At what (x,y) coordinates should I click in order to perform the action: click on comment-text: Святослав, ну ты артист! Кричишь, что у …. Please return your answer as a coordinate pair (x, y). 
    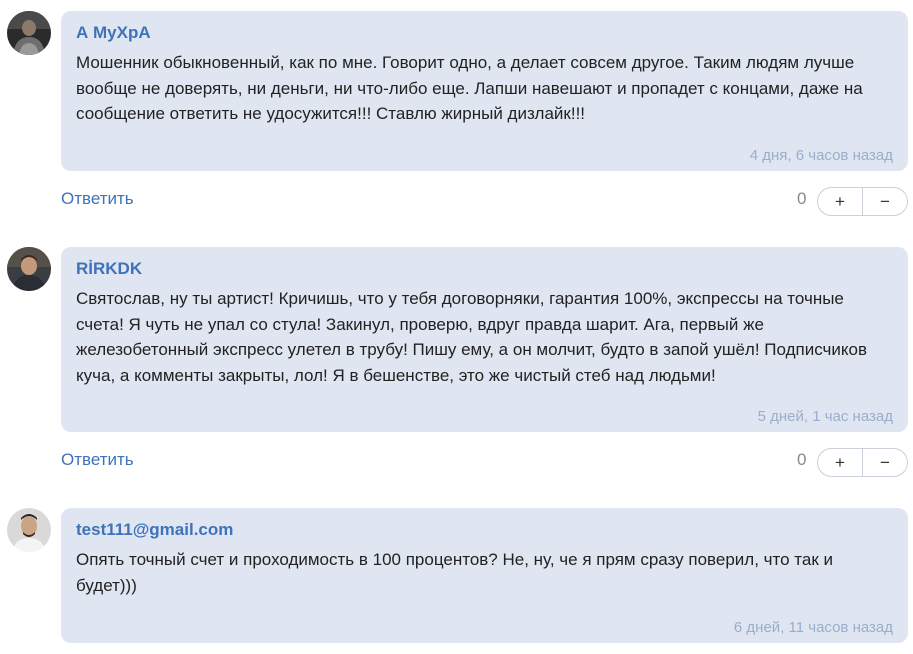
    Looking at the image, I should click on (471, 337).